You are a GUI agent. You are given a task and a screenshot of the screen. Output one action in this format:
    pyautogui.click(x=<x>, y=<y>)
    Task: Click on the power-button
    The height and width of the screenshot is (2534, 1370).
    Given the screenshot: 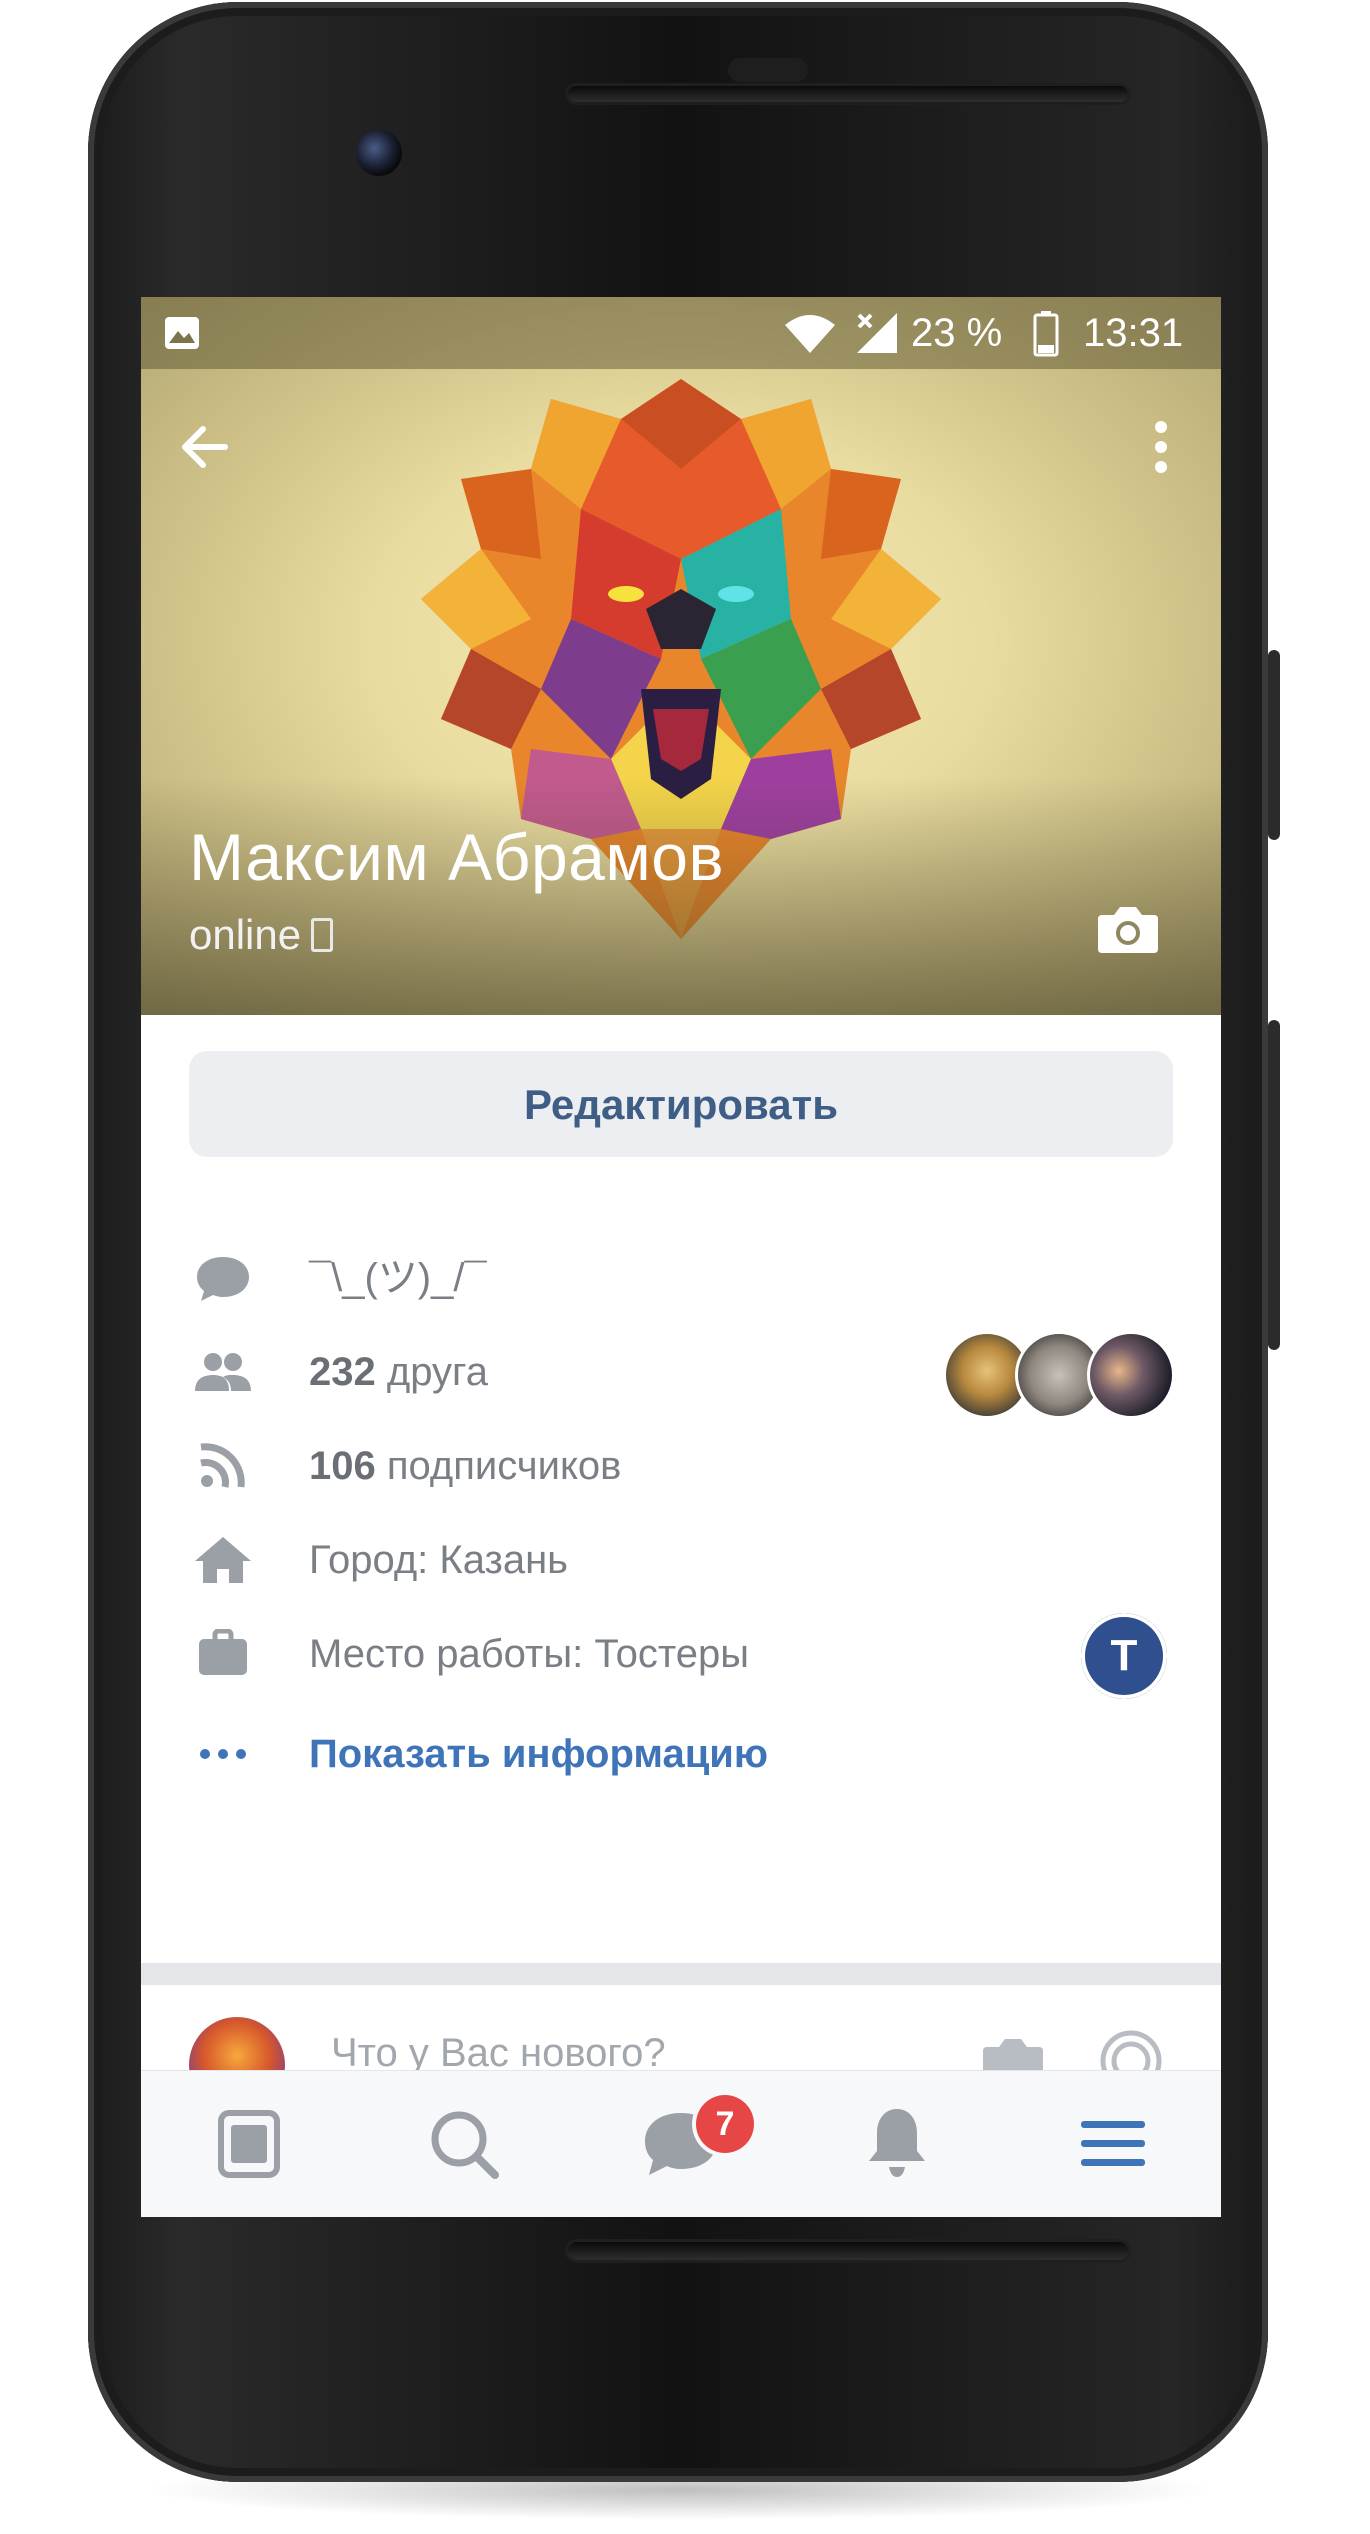 What is the action you would take?
    pyautogui.click(x=1274, y=1185)
    